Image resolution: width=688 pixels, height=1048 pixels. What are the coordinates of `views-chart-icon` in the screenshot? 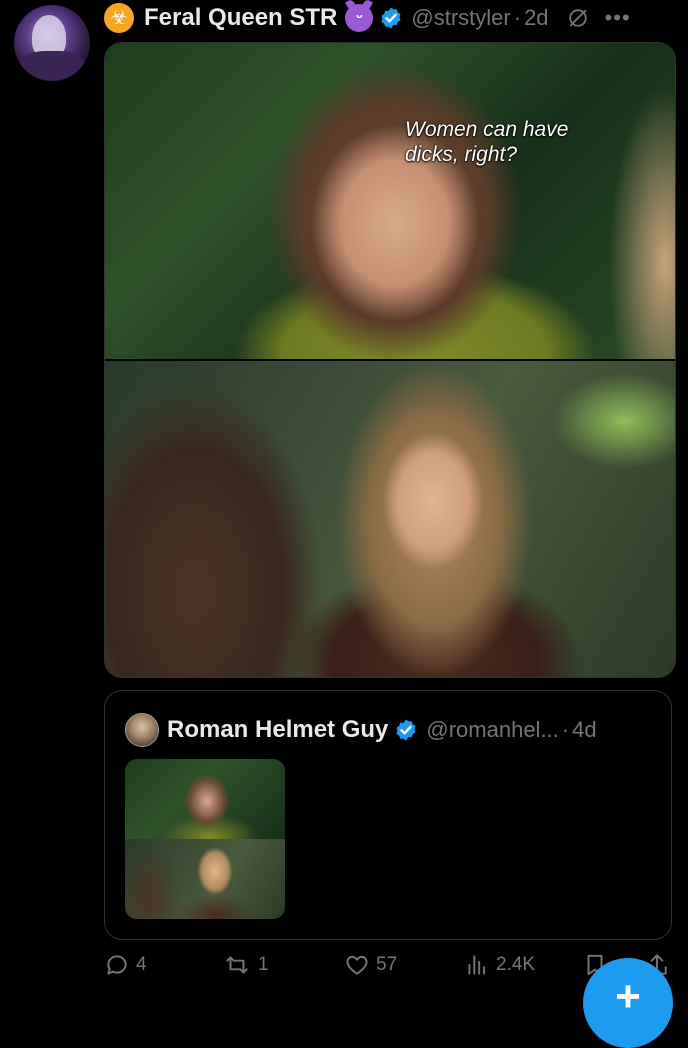 It's located at (477, 965).